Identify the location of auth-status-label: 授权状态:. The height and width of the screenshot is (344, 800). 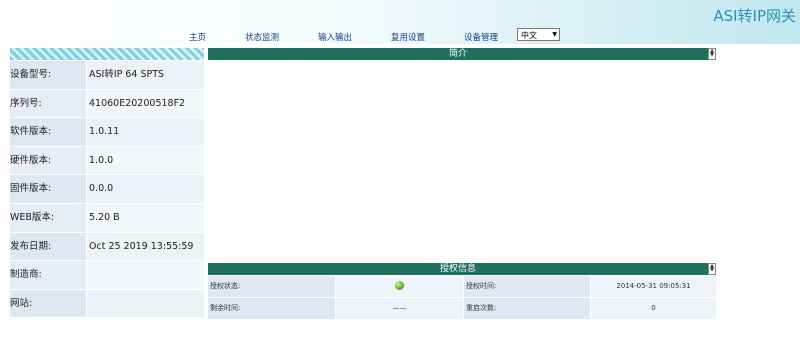
(271, 286).